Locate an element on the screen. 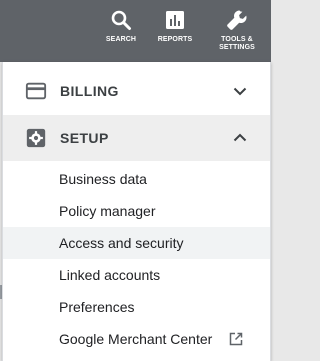  menu-item-preferences: Preferences is located at coordinates (136, 307).